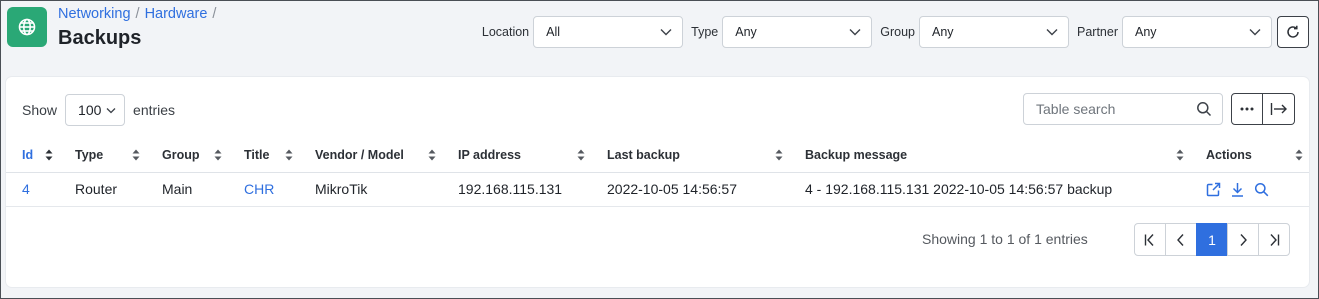 This screenshot has height=299, width=1319. Describe the element at coordinates (608, 32) in the screenshot. I see `location-filter-select: All` at that location.